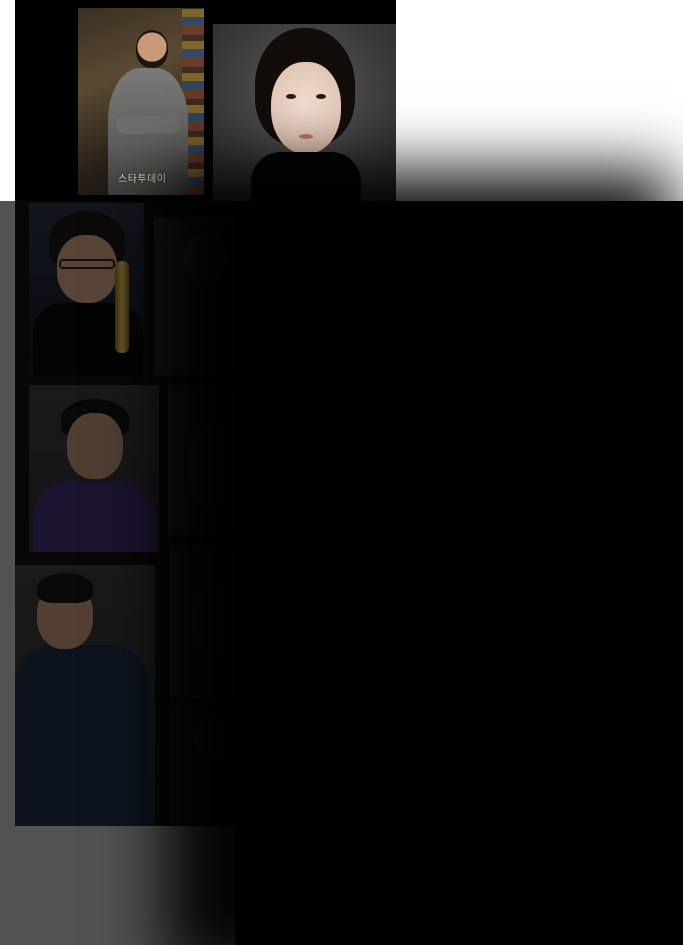 The width and height of the screenshot is (683, 945). Describe the element at coordinates (65, 588) in the screenshot. I see `hair-shape` at that location.